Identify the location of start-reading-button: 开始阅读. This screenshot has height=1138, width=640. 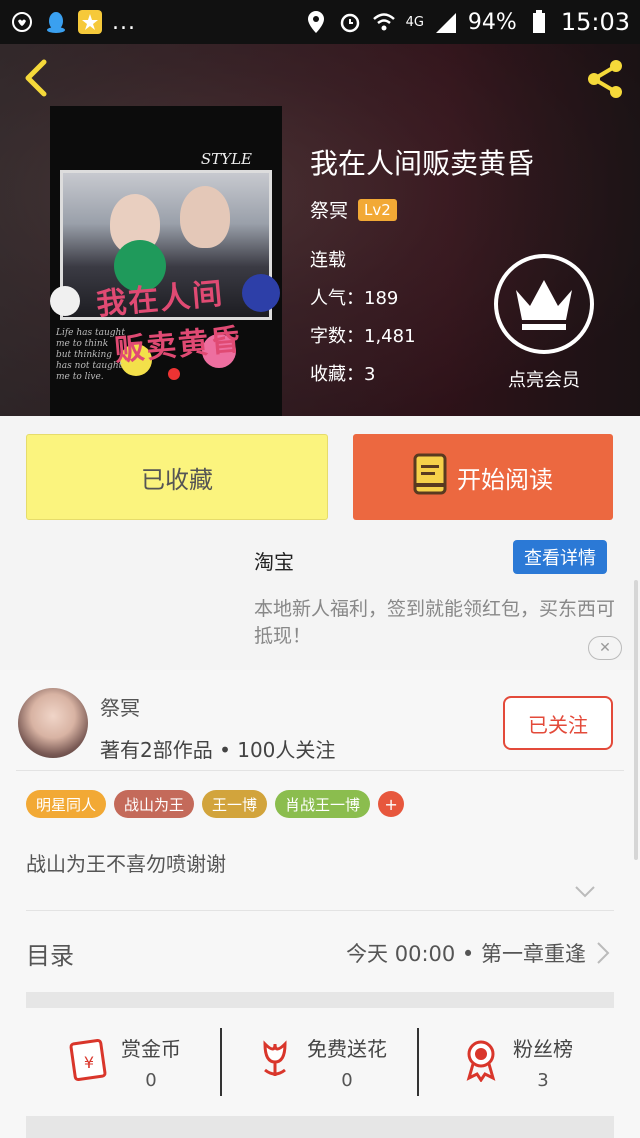
(483, 477).